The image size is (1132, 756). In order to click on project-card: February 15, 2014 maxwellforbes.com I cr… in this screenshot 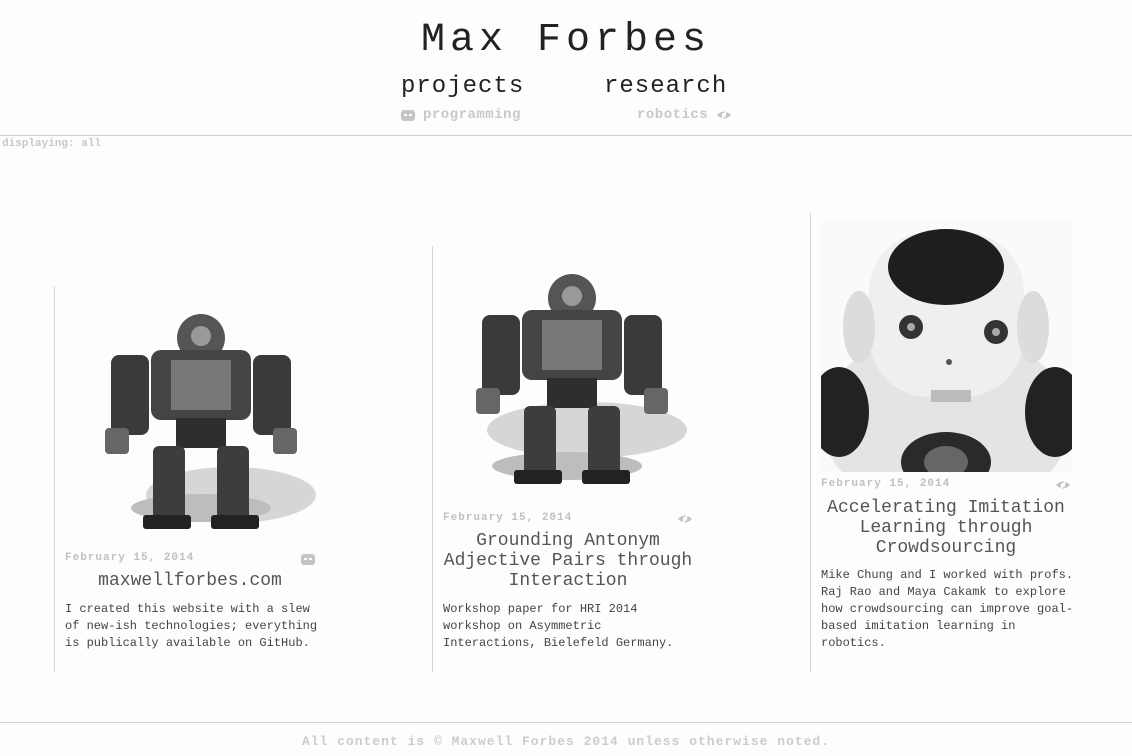, I will do `click(189, 479)`.